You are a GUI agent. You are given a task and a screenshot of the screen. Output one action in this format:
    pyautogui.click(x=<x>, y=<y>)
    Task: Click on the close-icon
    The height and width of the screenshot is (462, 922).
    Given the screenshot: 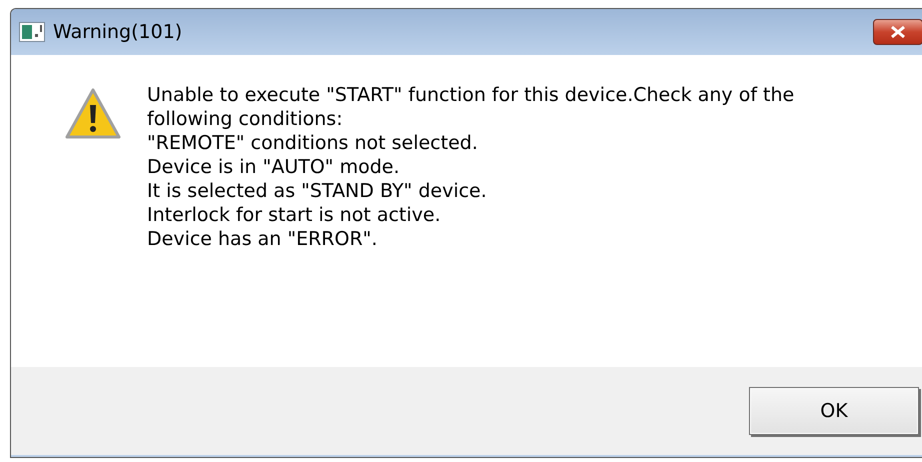 What is the action you would take?
    pyautogui.click(x=898, y=32)
    